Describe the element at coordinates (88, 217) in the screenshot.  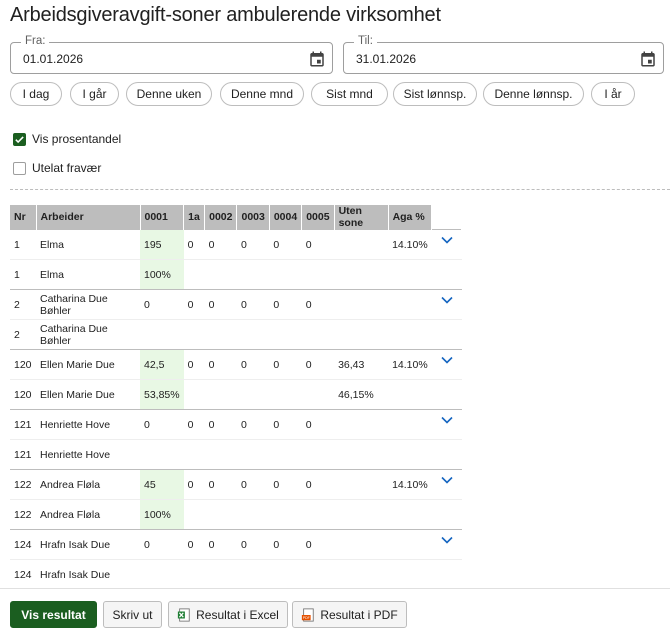
I see `col-header-worker: Arbeider` at that location.